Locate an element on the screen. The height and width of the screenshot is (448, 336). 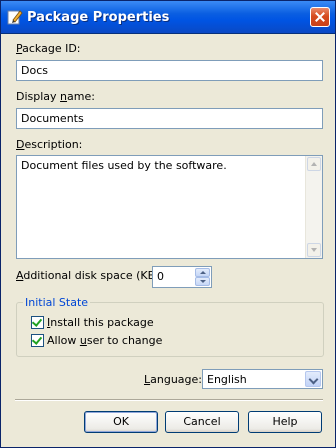
edit-pencil-icon is located at coordinates (15, 17).